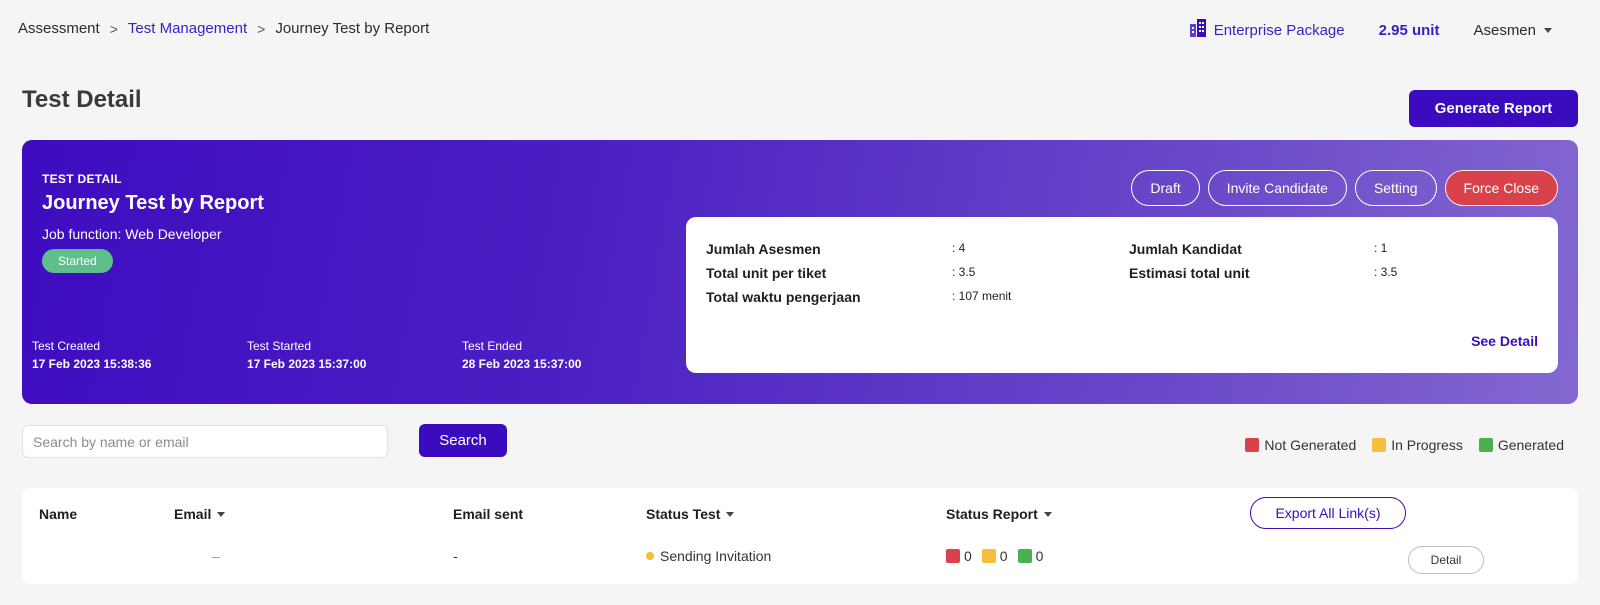 The height and width of the screenshot is (605, 1600). I want to click on column-header-label: Email sent, so click(488, 514).